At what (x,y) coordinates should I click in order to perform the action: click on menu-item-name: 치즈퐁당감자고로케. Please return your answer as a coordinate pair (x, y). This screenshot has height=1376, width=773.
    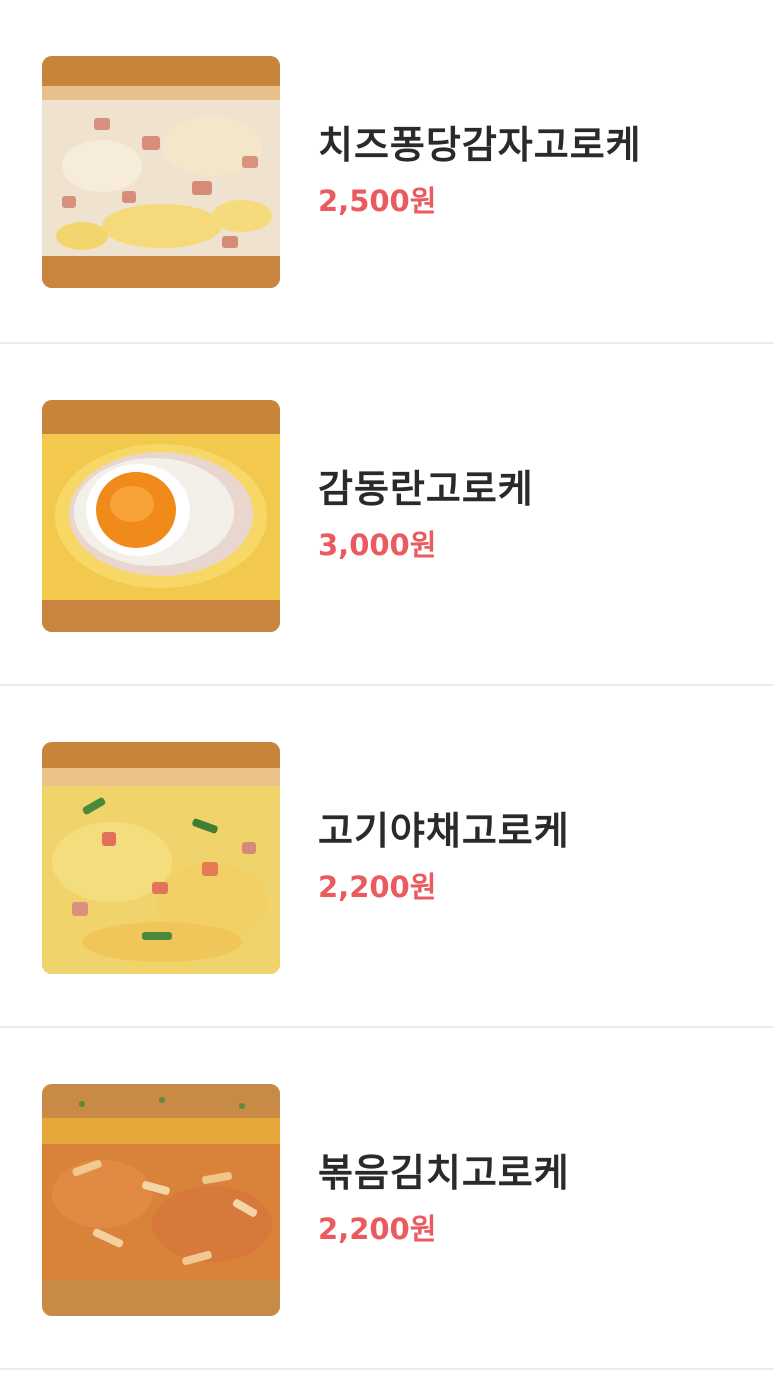
    Looking at the image, I should click on (480, 145).